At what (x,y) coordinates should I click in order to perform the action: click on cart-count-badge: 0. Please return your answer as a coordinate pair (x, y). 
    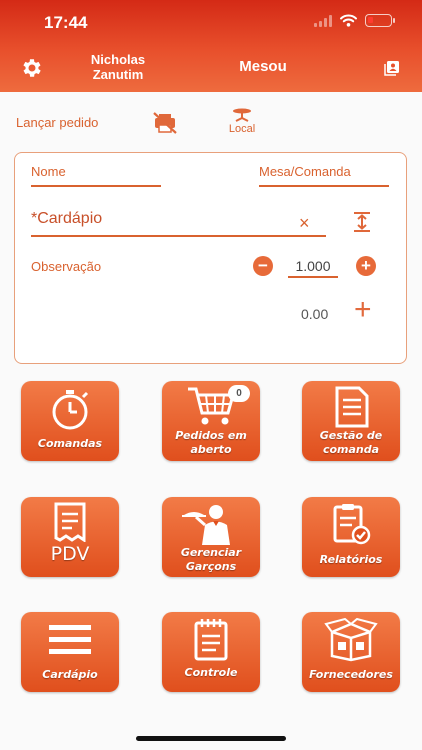
    Looking at the image, I should click on (239, 393).